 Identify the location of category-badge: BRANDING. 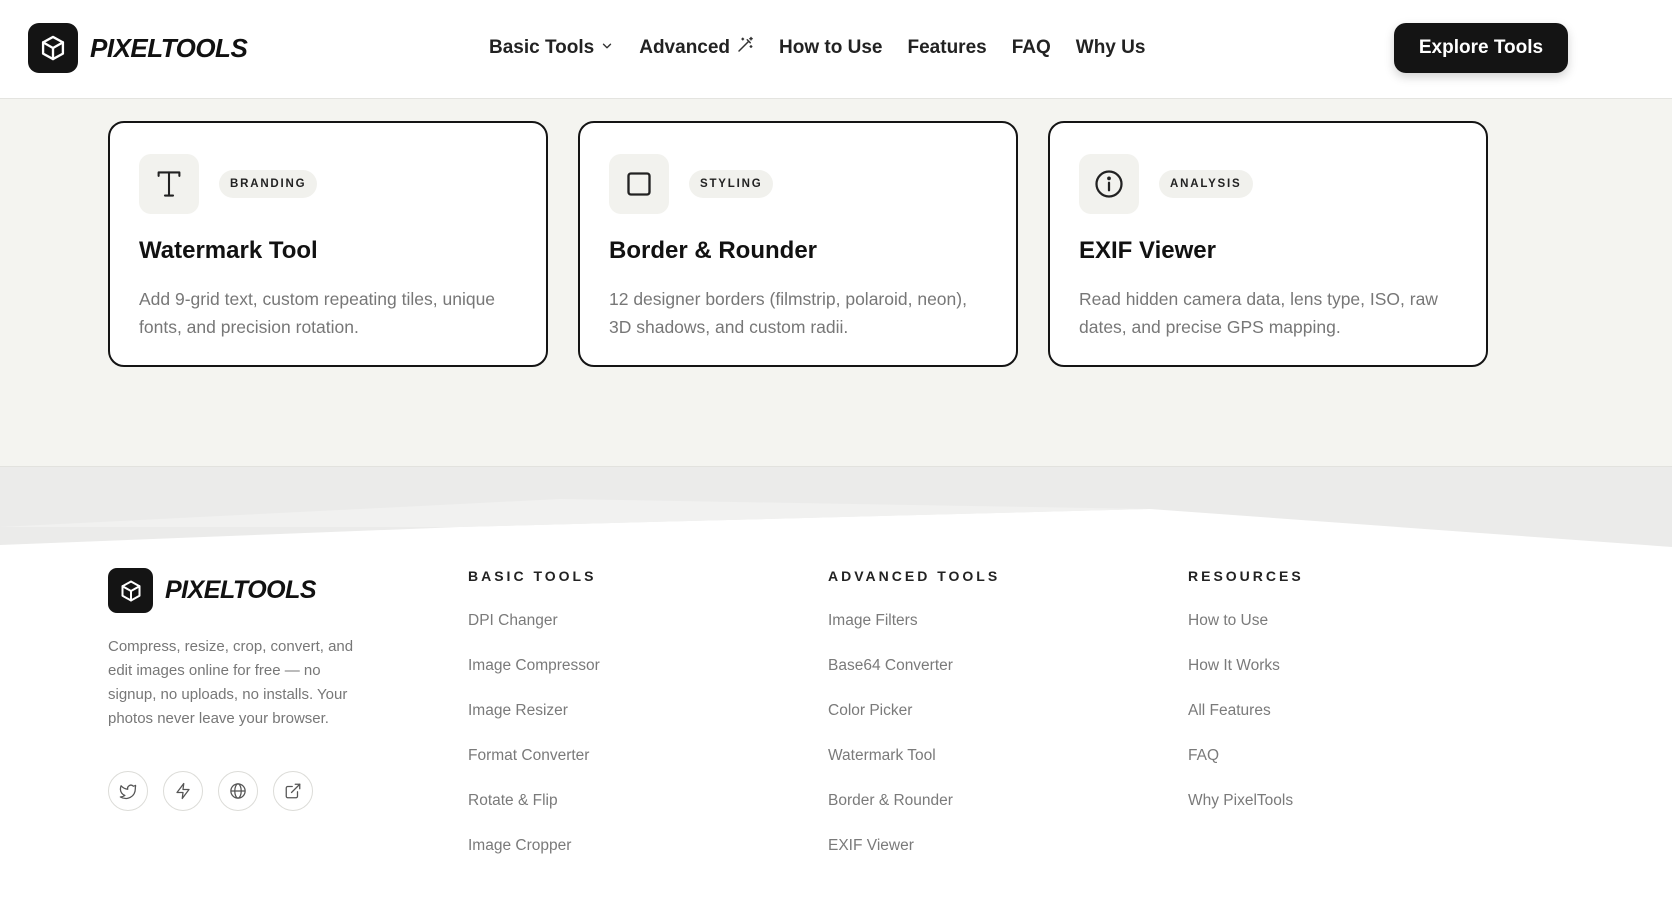
(268, 184).